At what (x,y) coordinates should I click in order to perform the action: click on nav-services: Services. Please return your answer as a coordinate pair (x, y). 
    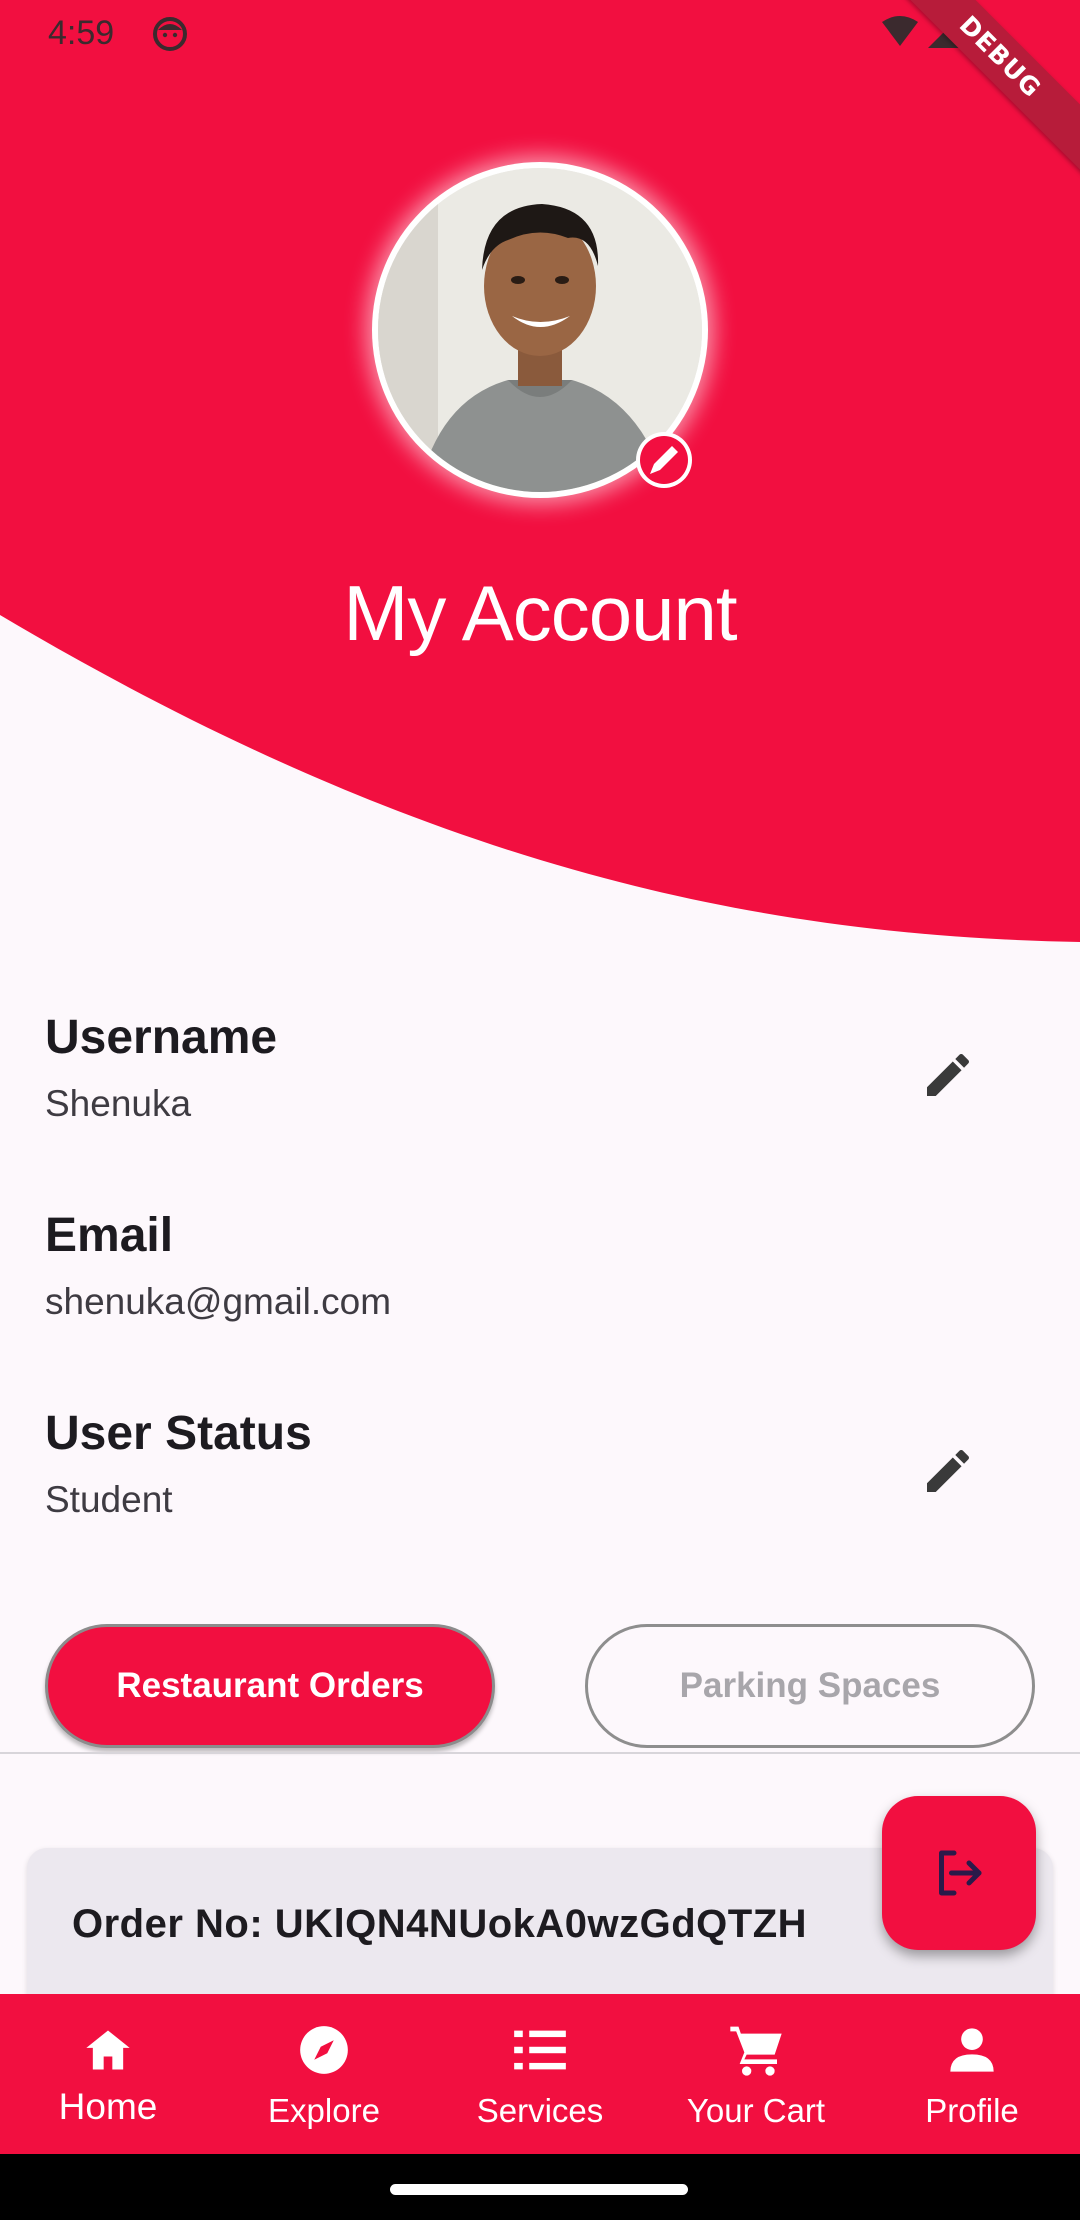
    Looking at the image, I should click on (540, 2074).